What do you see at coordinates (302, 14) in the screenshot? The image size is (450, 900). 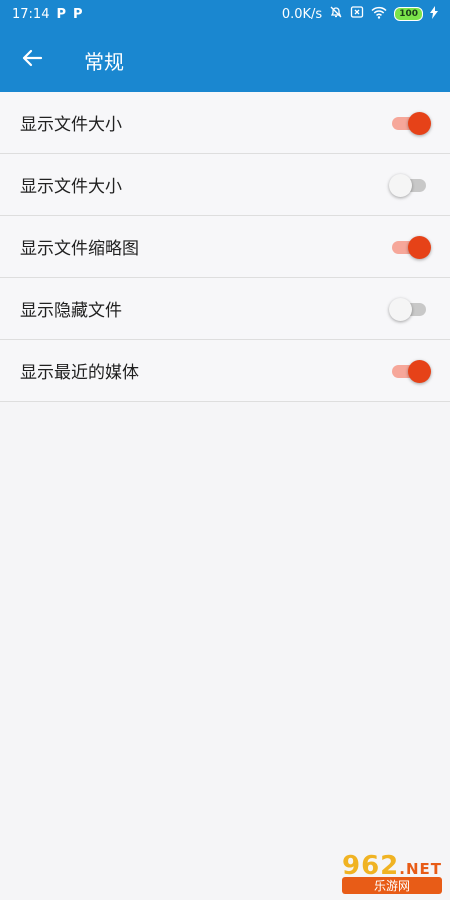 I see `network-speed: 0.0K/s` at bounding box center [302, 14].